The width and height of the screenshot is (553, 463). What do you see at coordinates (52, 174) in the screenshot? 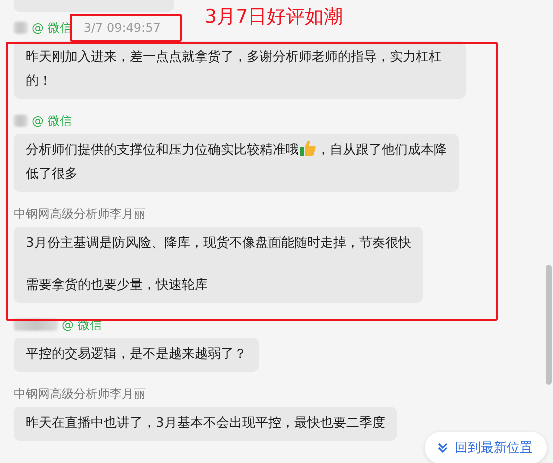
I see `message-text: 低了很多` at bounding box center [52, 174].